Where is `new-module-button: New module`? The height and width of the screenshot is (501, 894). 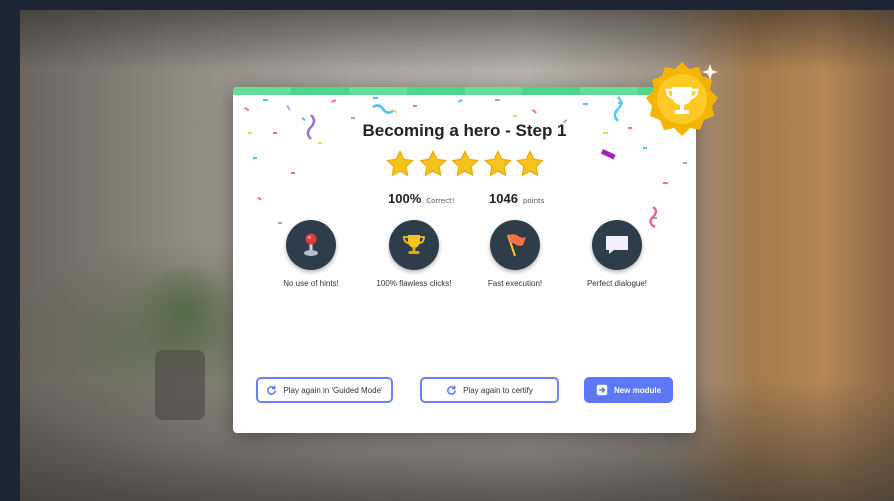 new-module-button: New module is located at coordinates (628, 390).